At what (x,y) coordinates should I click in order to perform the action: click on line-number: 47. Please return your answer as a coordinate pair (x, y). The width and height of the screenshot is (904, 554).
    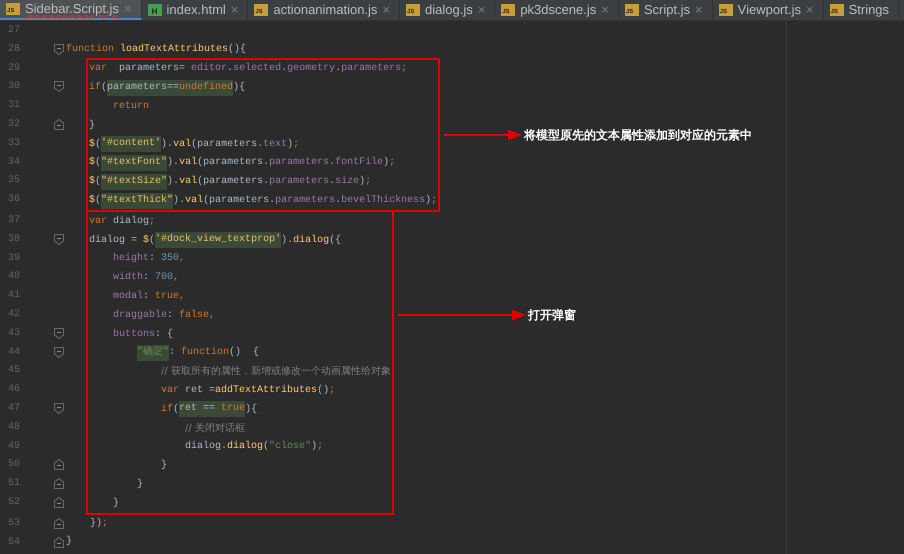
    Looking at the image, I should click on (14, 408).